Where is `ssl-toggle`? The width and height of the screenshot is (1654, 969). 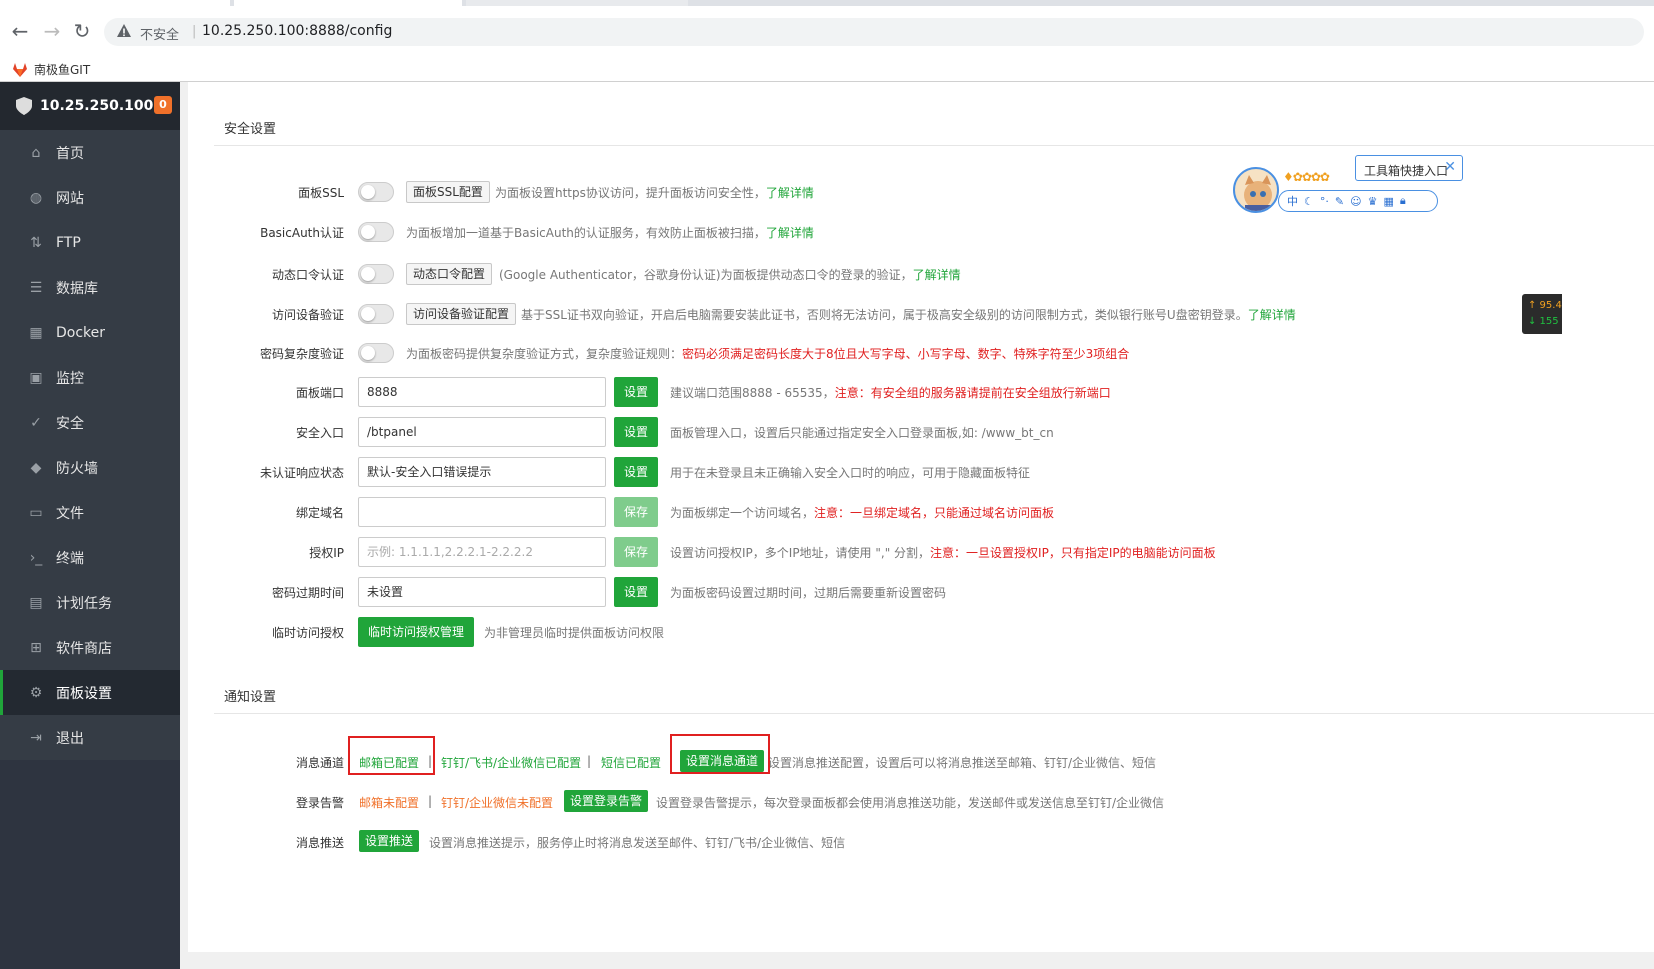
ssl-toggle is located at coordinates (376, 192).